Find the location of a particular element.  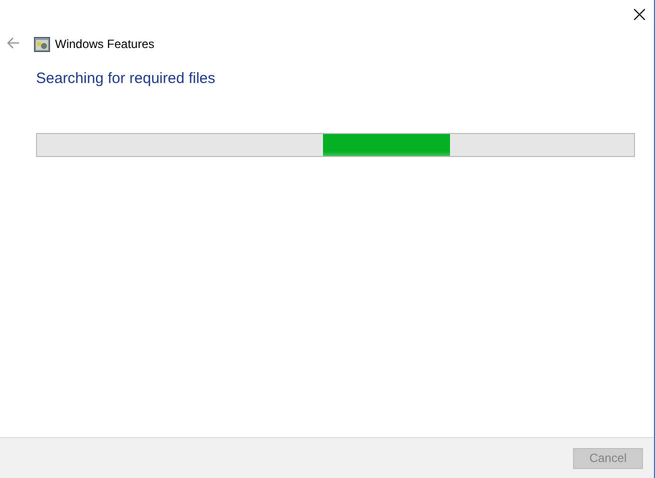

close-icon is located at coordinates (639, 14).